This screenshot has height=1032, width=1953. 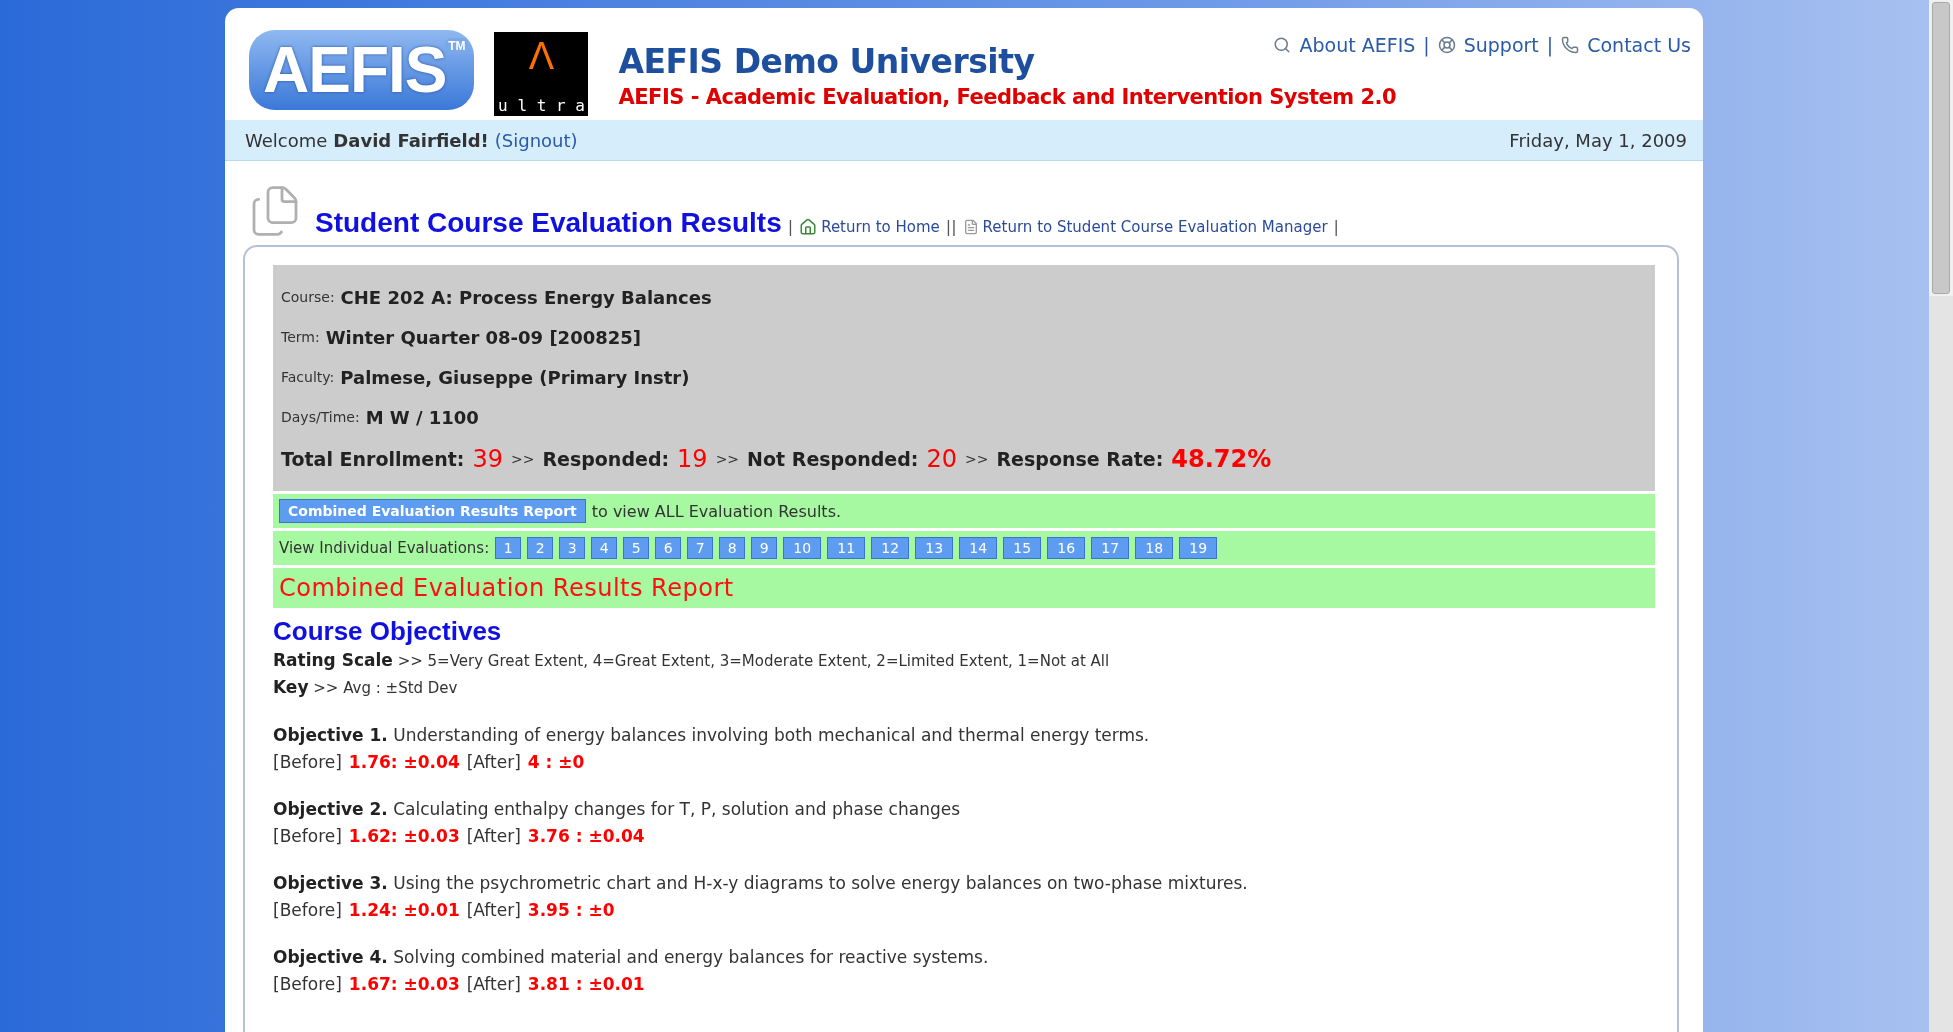 What do you see at coordinates (536, 140) in the screenshot?
I see `signout-link: (Signout)` at bounding box center [536, 140].